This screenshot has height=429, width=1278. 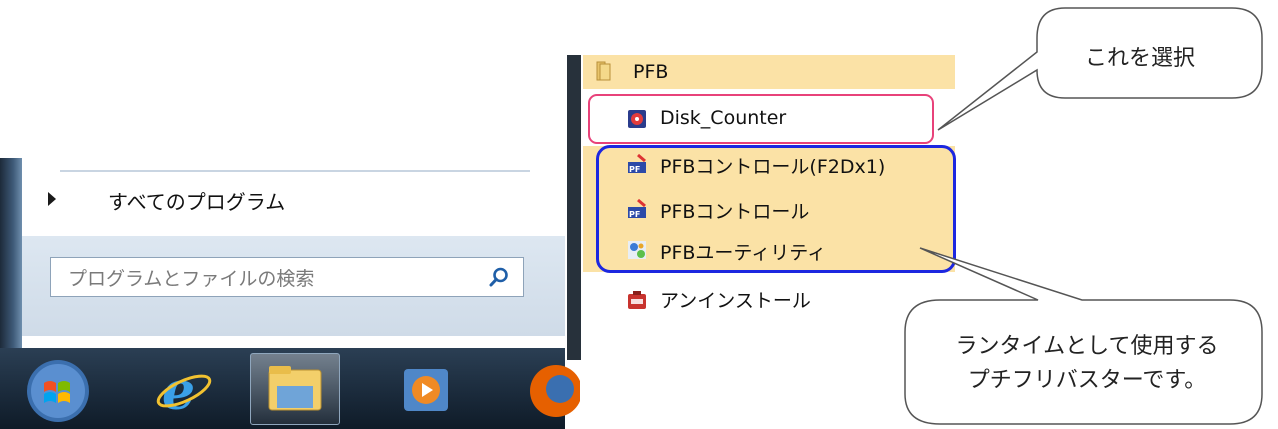 I want to click on callout-runtime-text: ランタイムとして使用する プチフリバスターです。, so click(x=1087, y=364).